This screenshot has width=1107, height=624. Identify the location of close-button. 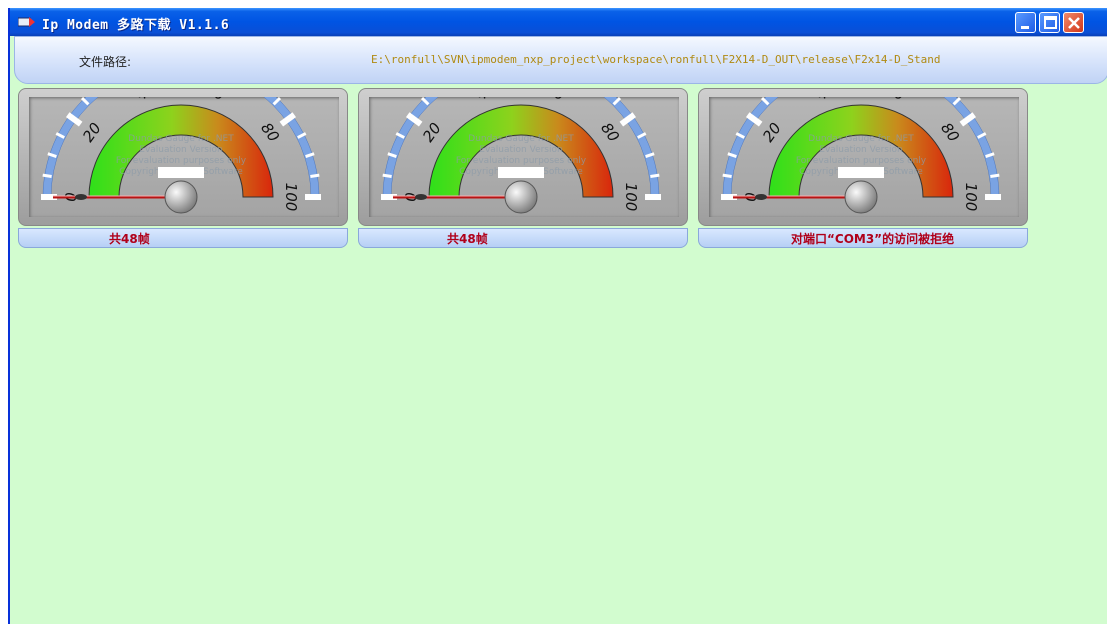
(1073, 22).